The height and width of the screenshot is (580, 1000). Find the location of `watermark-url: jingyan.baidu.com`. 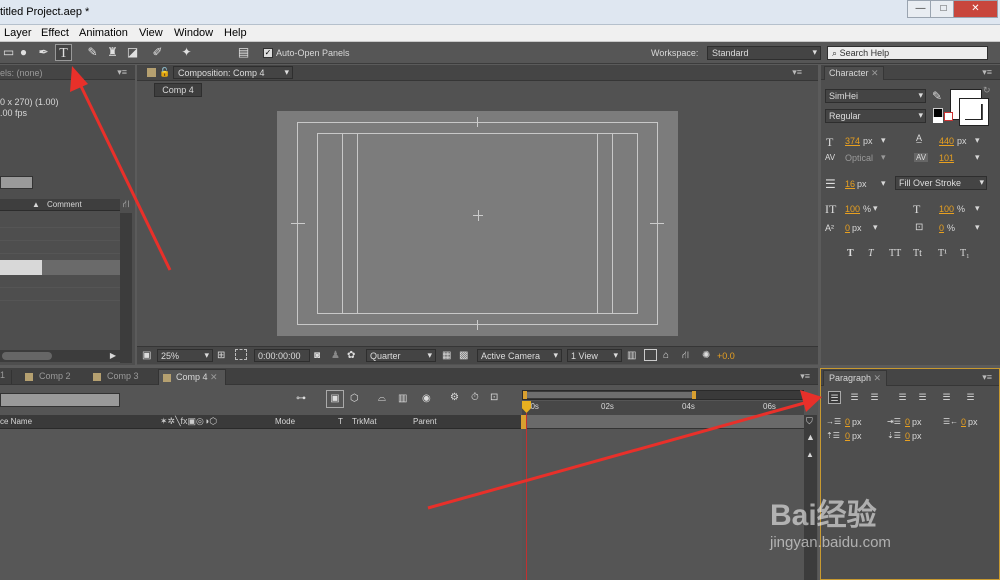

watermark-url: jingyan.baidu.com is located at coordinates (830, 542).